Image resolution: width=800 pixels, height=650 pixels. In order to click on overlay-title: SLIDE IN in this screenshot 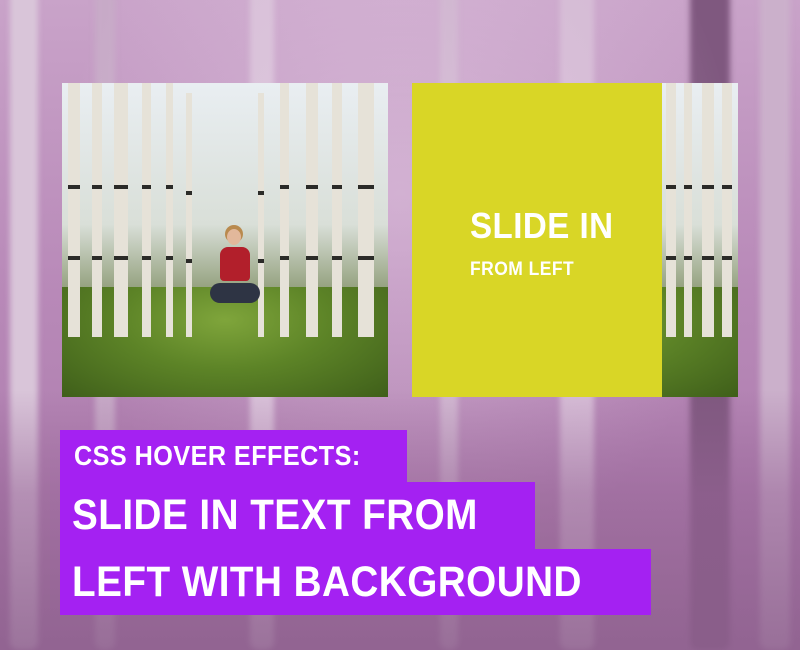, I will do `click(542, 225)`.